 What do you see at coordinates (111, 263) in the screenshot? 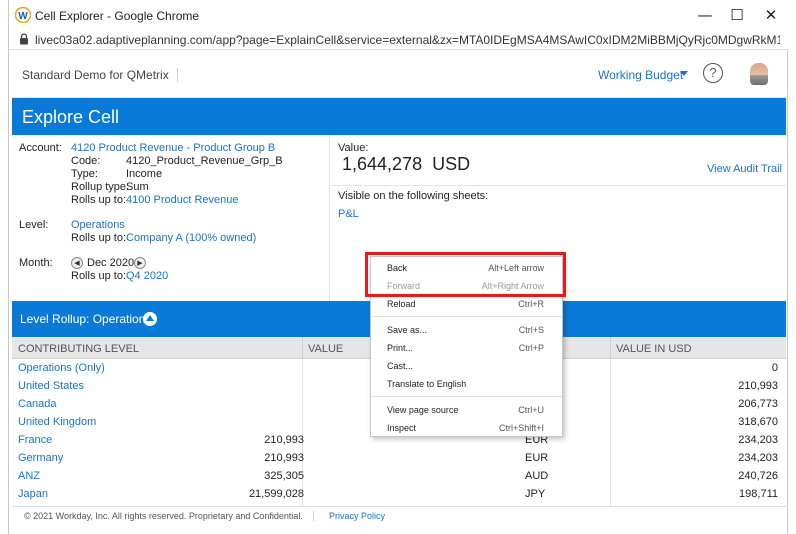
I see `month-value: Dec 2020` at bounding box center [111, 263].